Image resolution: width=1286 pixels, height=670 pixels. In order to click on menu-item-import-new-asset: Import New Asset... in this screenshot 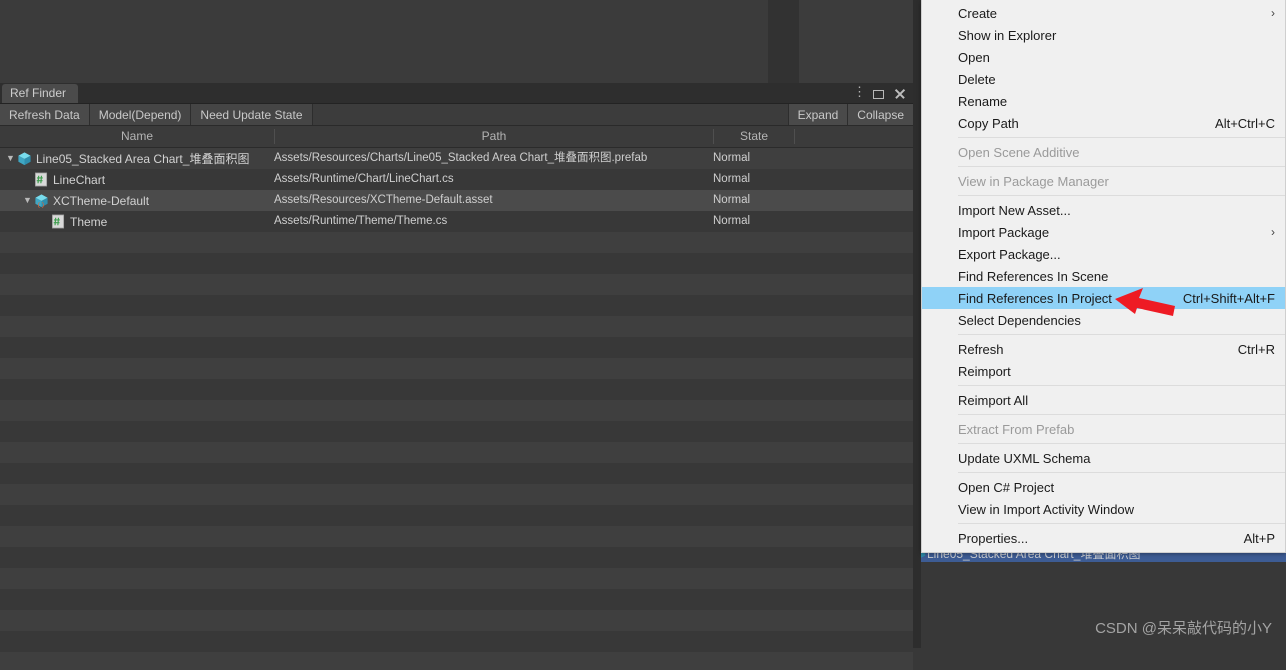, I will do `click(1103, 210)`.